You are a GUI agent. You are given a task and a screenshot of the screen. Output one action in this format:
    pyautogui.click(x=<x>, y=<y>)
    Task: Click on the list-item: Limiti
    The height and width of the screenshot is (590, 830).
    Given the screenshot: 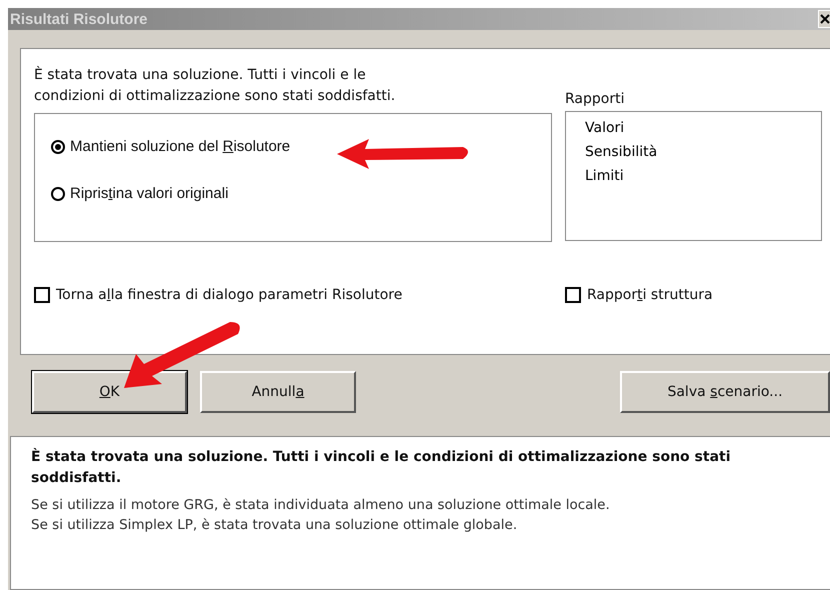 What is the action you would take?
    pyautogui.click(x=701, y=176)
    